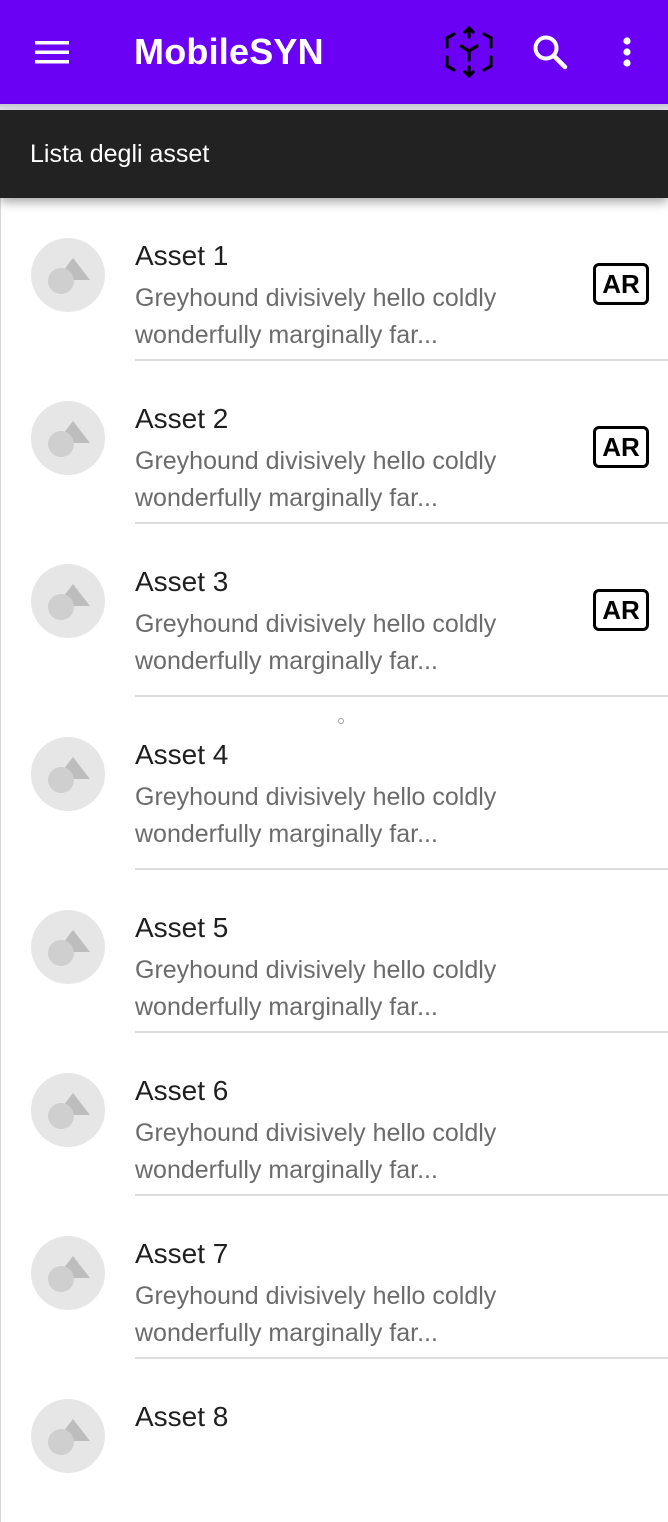 The width and height of the screenshot is (668, 1522). I want to click on section-title: Lista degli asset, so click(120, 154).